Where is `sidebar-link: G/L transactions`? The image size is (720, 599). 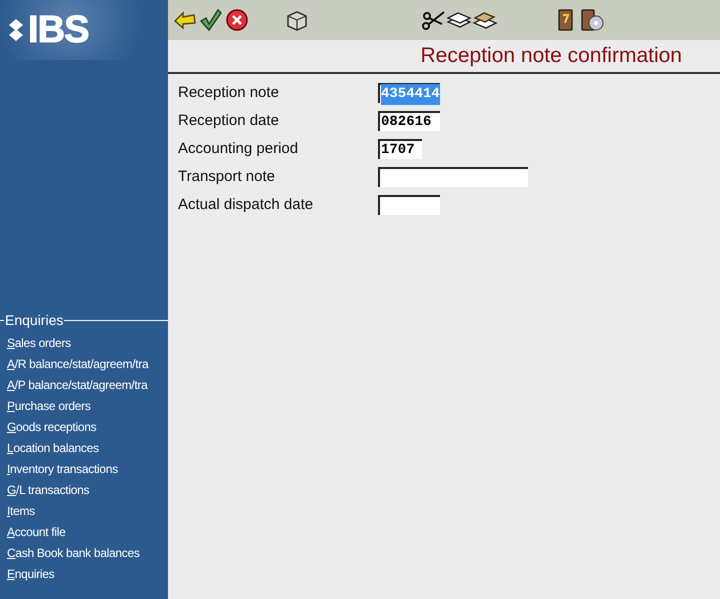
sidebar-link: G/L transactions is located at coordinates (84, 490).